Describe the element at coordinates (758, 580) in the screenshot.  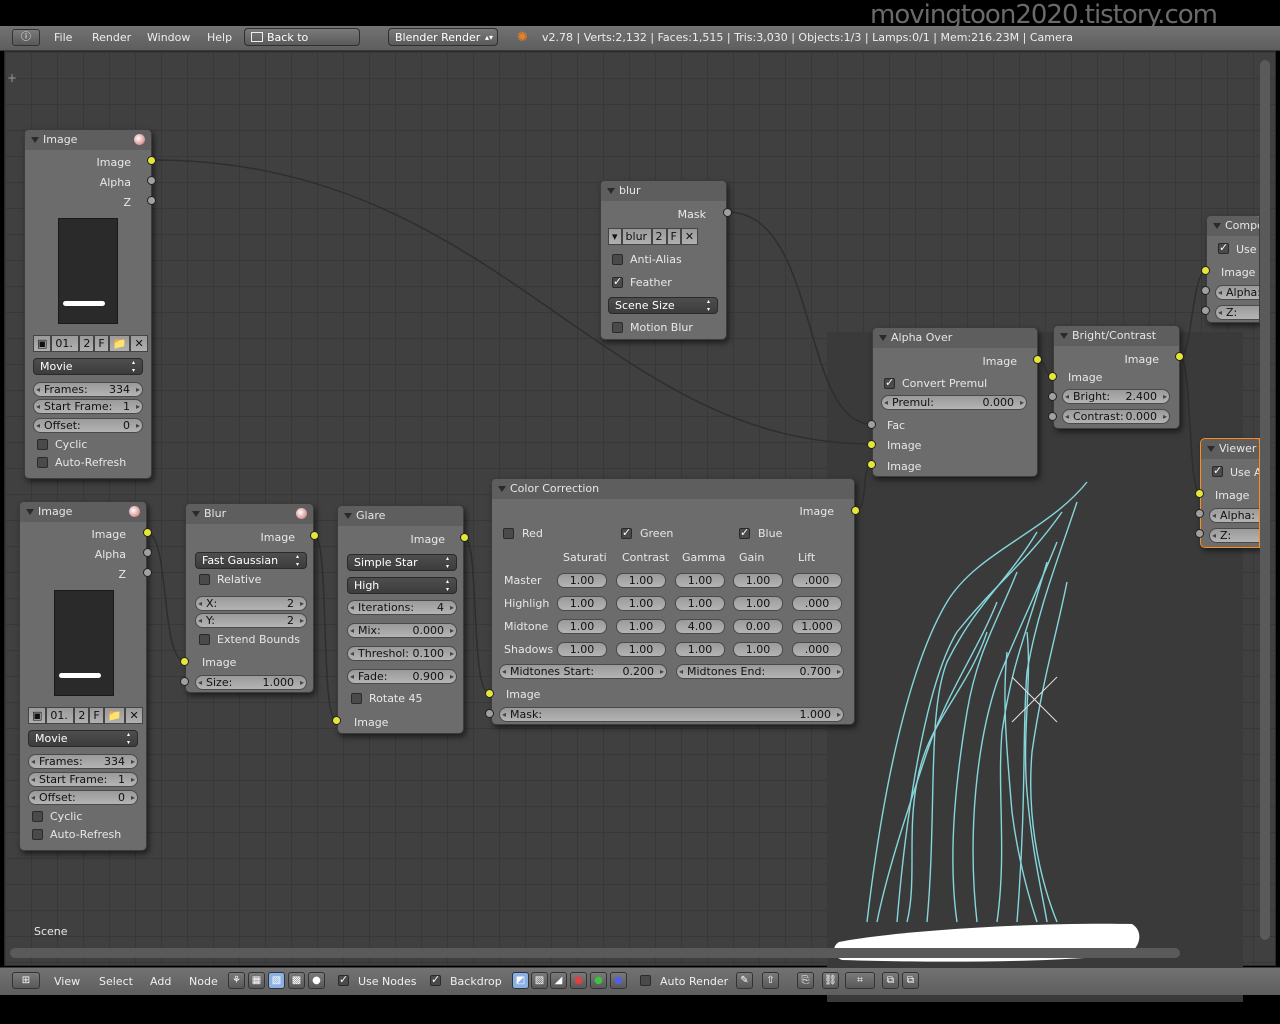
I see `master-gain: 1.00` at that location.